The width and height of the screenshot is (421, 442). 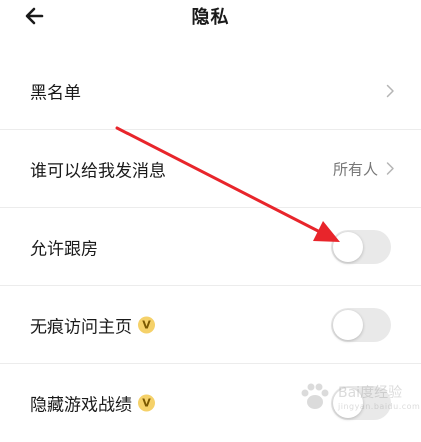 What do you see at coordinates (92, 324) in the screenshot?
I see `row-label: 无痕访问主页 V` at bounding box center [92, 324].